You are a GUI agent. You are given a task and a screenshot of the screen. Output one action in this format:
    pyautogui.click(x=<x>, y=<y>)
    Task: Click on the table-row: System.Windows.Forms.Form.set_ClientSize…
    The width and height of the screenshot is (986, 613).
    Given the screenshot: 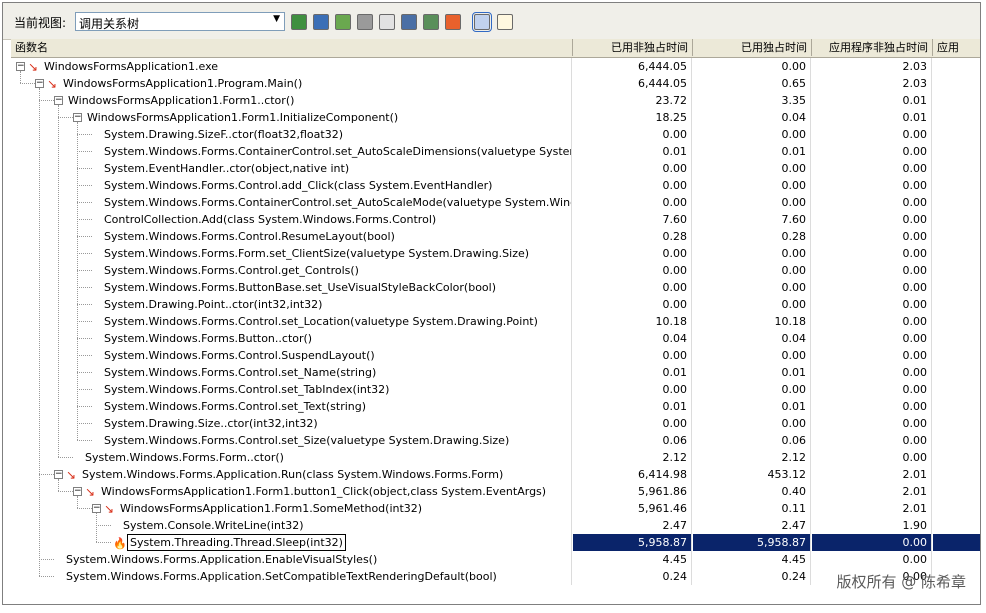 What is the action you would take?
    pyautogui.click(x=495, y=253)
    